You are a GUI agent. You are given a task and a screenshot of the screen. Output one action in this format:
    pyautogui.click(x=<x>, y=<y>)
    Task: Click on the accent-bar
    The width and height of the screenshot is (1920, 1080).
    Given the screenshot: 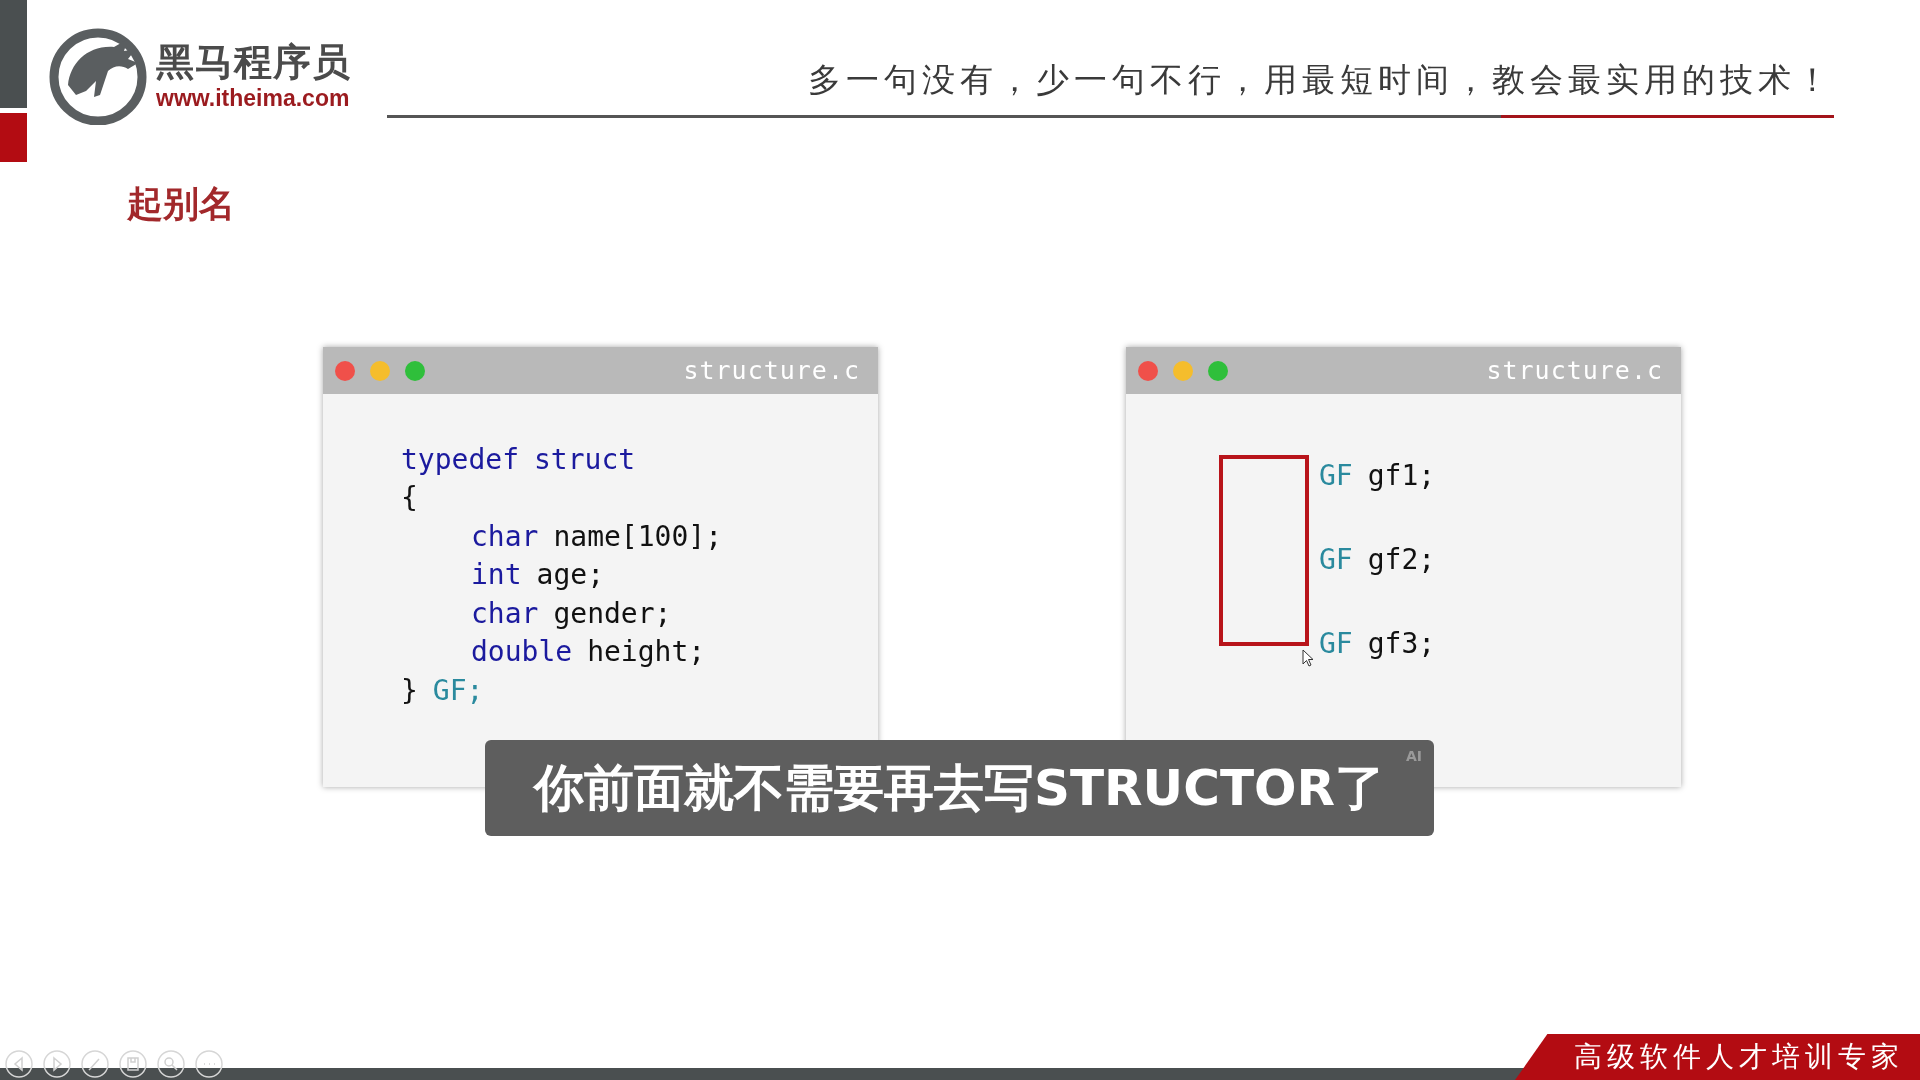 What is the action you would take?
    pyautogui.click(x=13, y=137)
    